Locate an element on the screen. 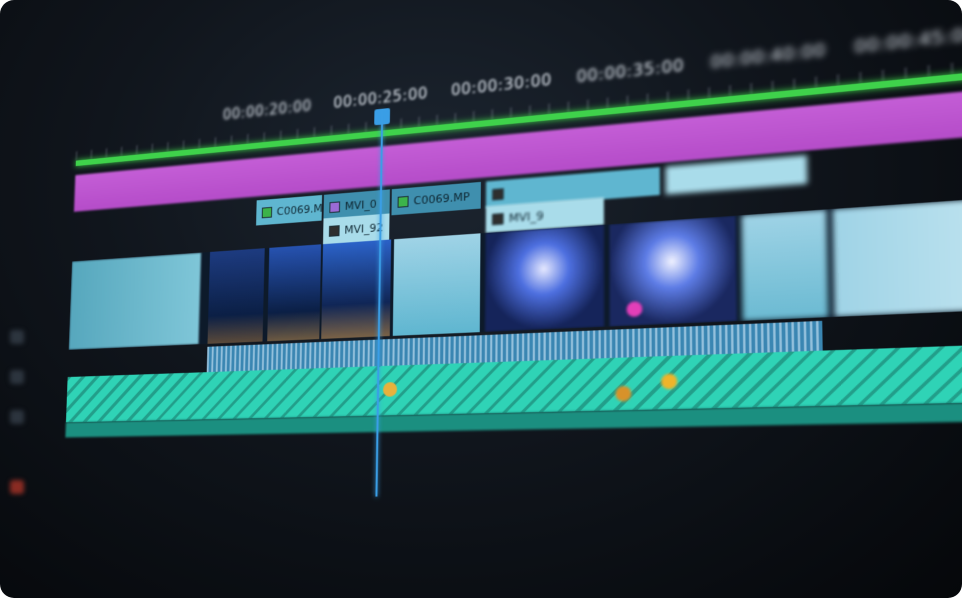 This screenshot has width=962, height=598. timecode-label: 00:00:20:00 is located at coordinates (267, 110).